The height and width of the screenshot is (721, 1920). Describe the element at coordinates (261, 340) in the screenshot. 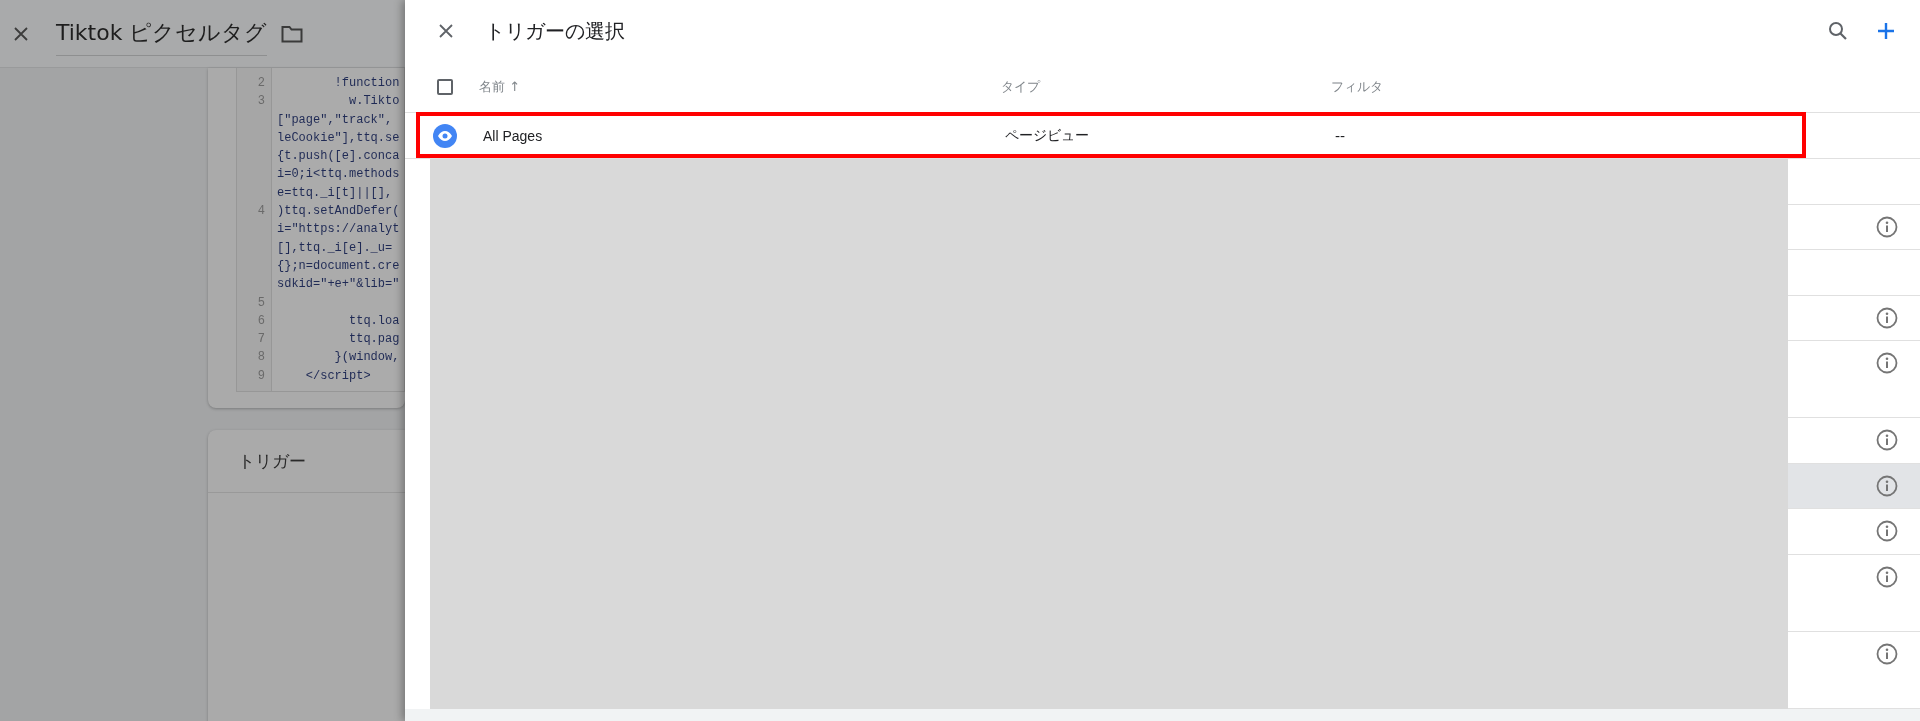

I see `line-number: 7` at that location.